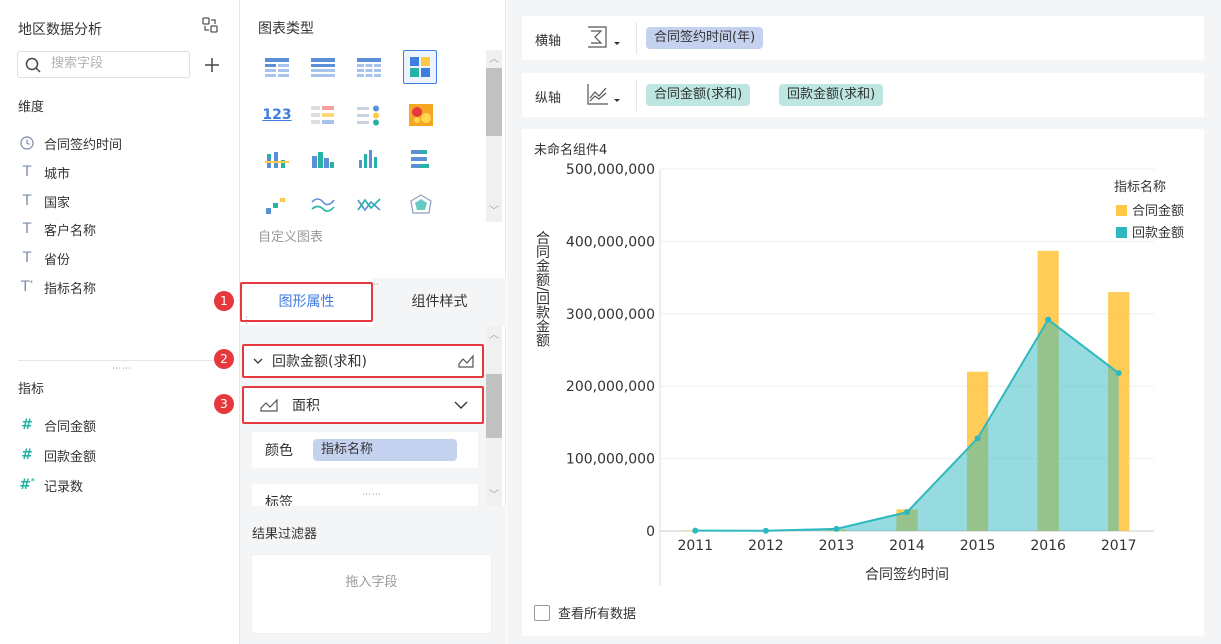 The width and height of the screenshot is (1221, 644). Describe the element at coordinates (766, 546) in the screenshot. I see `x-tick-label: 2012` at that location.